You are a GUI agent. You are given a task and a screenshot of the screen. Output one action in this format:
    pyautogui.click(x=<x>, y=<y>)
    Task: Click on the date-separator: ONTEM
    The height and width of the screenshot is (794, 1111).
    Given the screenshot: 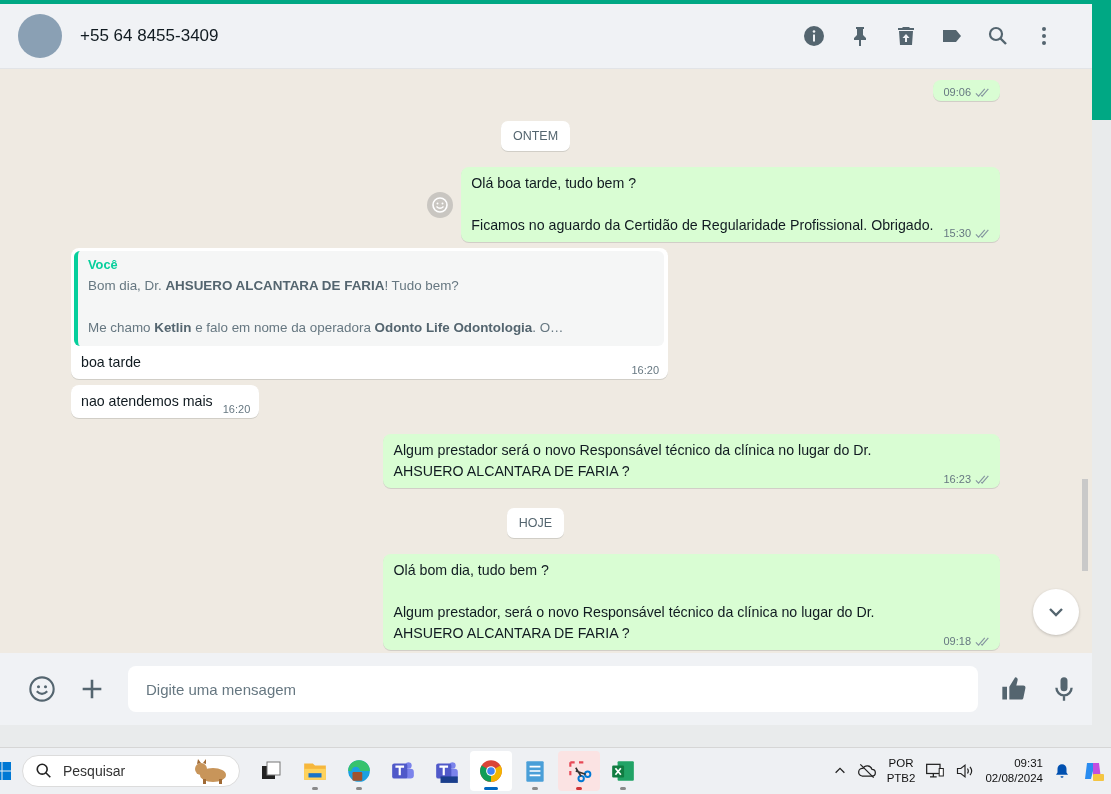 What is the action you would take?
    pyautogui.click(x=535, y=136)
    